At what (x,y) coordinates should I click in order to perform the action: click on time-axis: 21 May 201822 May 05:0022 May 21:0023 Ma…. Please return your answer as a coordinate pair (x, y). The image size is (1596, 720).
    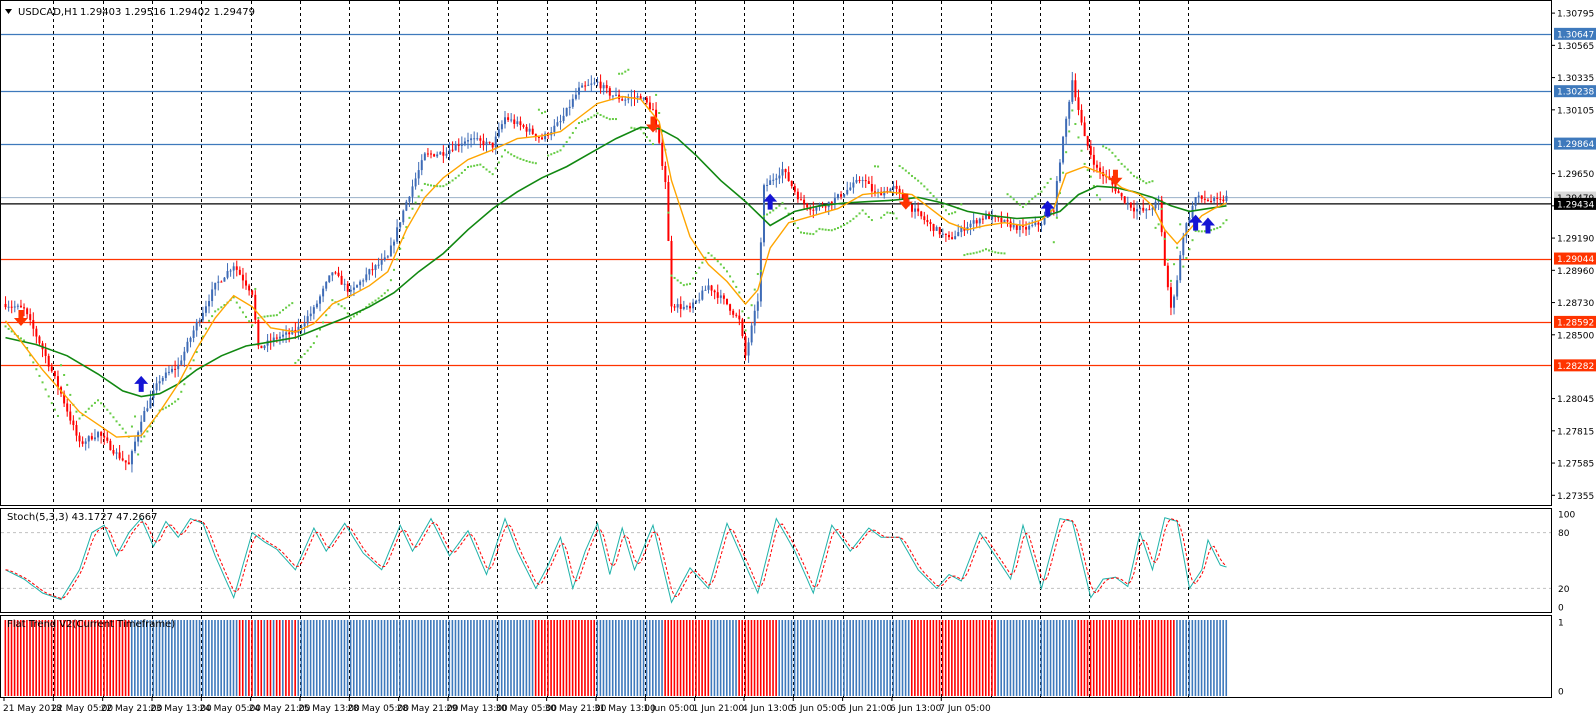
    Looking at the image, I should click on (497, 705).